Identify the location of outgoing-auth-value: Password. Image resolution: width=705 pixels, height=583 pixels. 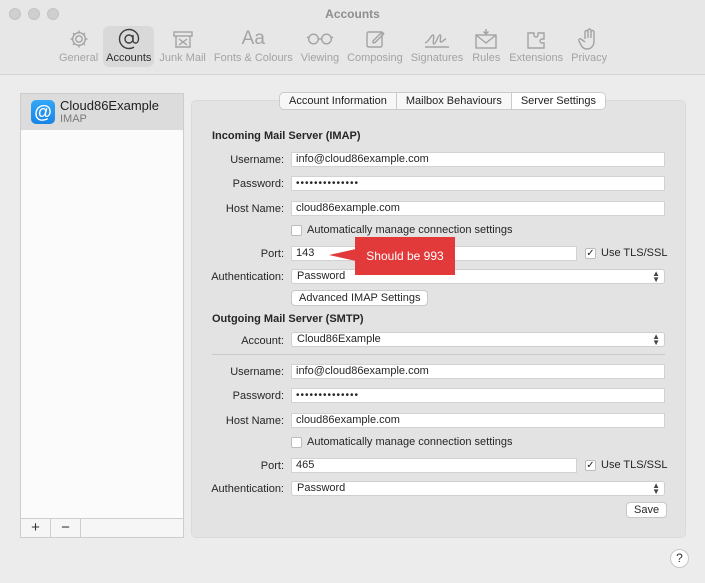
(321, 488).